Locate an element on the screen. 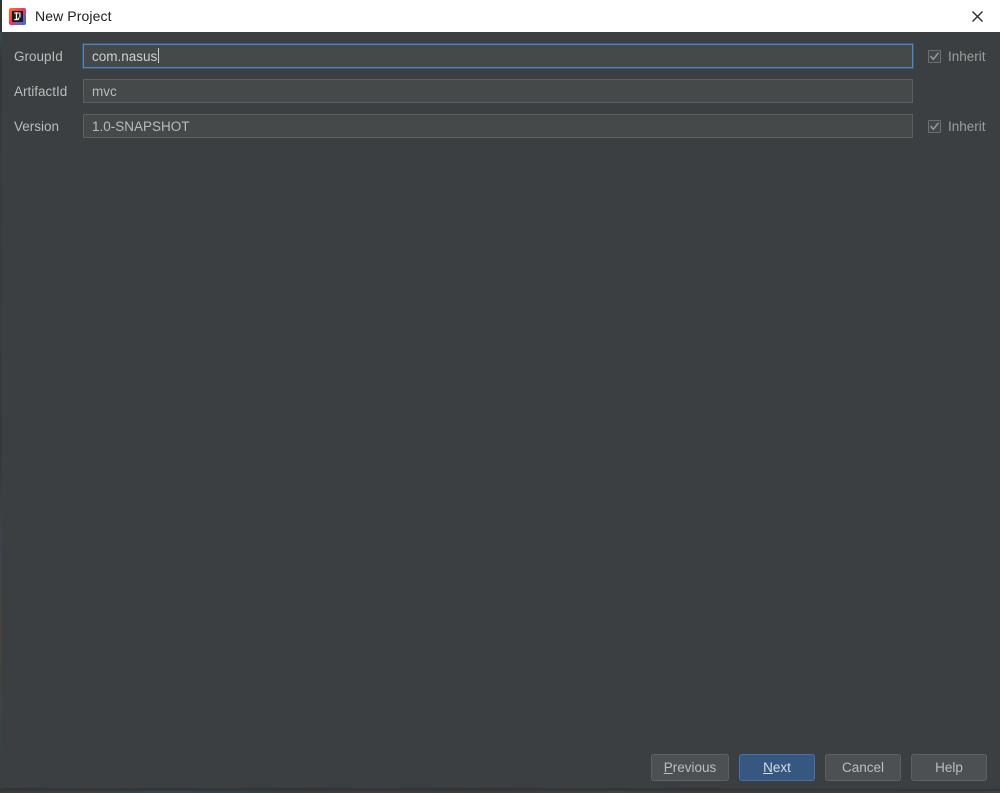  inherit-label-version: Inherit is located at coordinates (967, 126).